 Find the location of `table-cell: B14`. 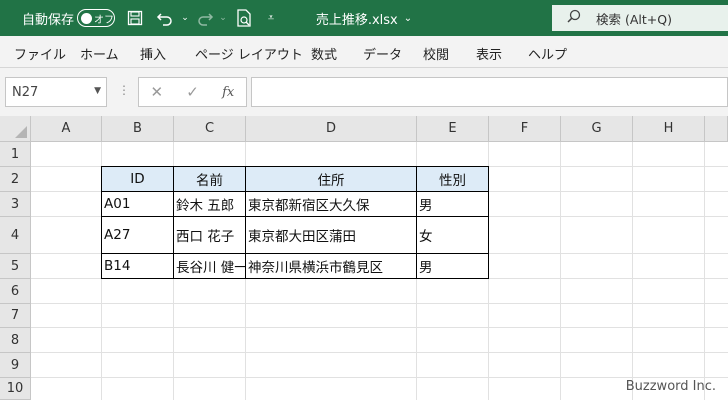

table-cell: B14 is located at coordinates (138, 266).